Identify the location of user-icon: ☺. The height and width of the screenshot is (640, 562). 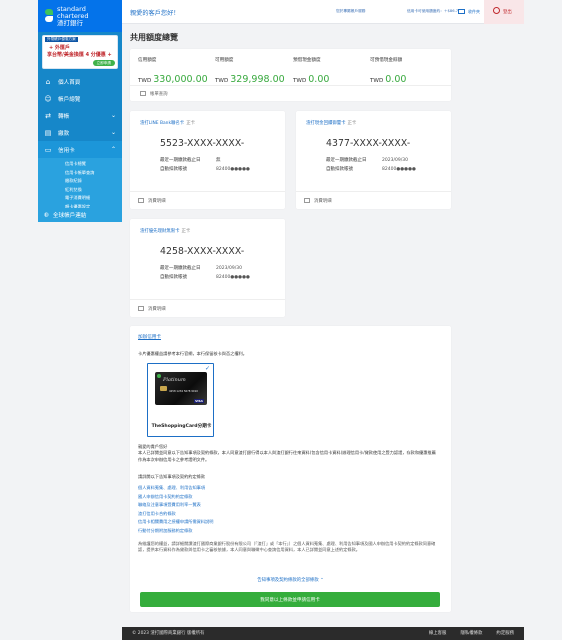
(48, 98).